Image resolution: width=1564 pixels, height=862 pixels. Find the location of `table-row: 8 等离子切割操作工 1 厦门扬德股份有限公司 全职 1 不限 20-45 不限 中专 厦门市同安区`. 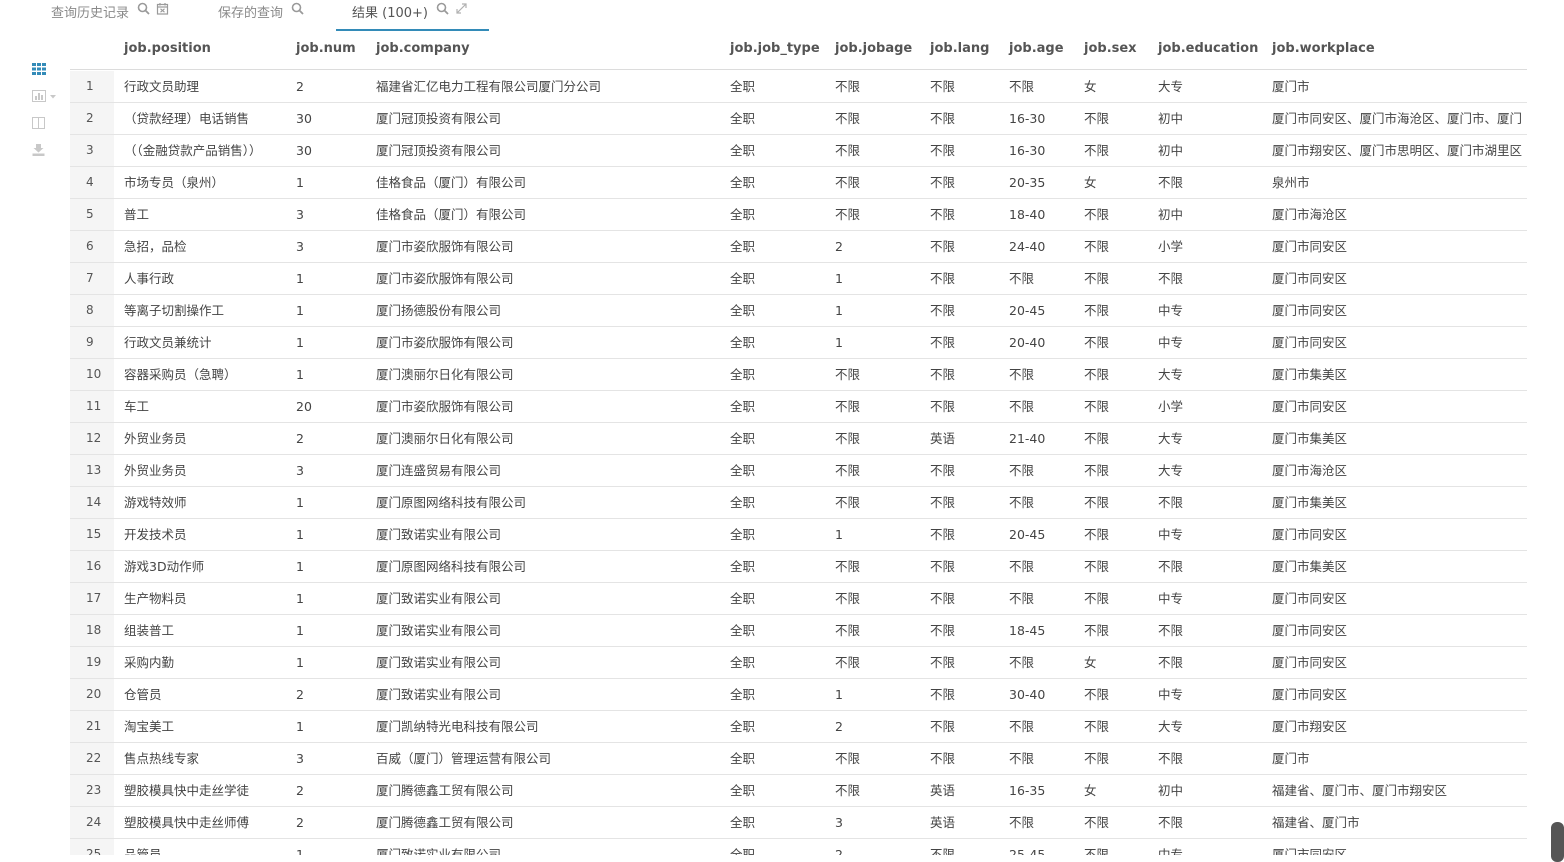

table-row: 8 等离子切割操作工 1 厦门扬德股份有限公司 全职 1 不限 20-45 不限 中专 厦门市同安区 is located at coordinates (798, 311).